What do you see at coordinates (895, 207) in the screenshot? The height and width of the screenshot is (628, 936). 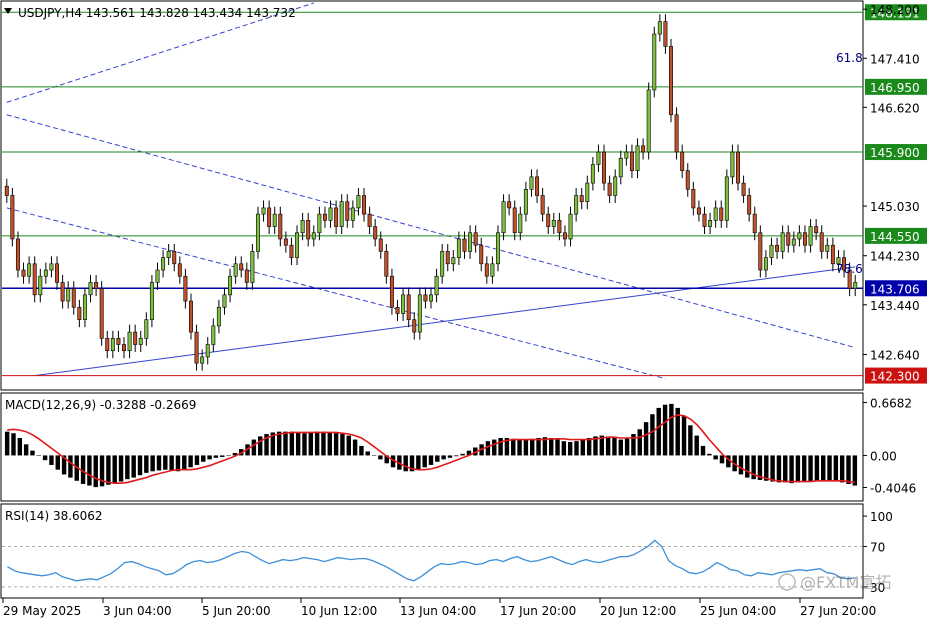 I see `main-ytick-label-3: 145.030` at bounding box center [895, 207].